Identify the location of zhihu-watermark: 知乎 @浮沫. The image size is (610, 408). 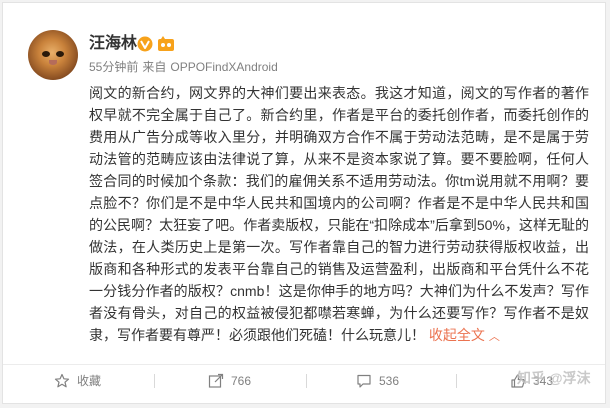
(554, 378).